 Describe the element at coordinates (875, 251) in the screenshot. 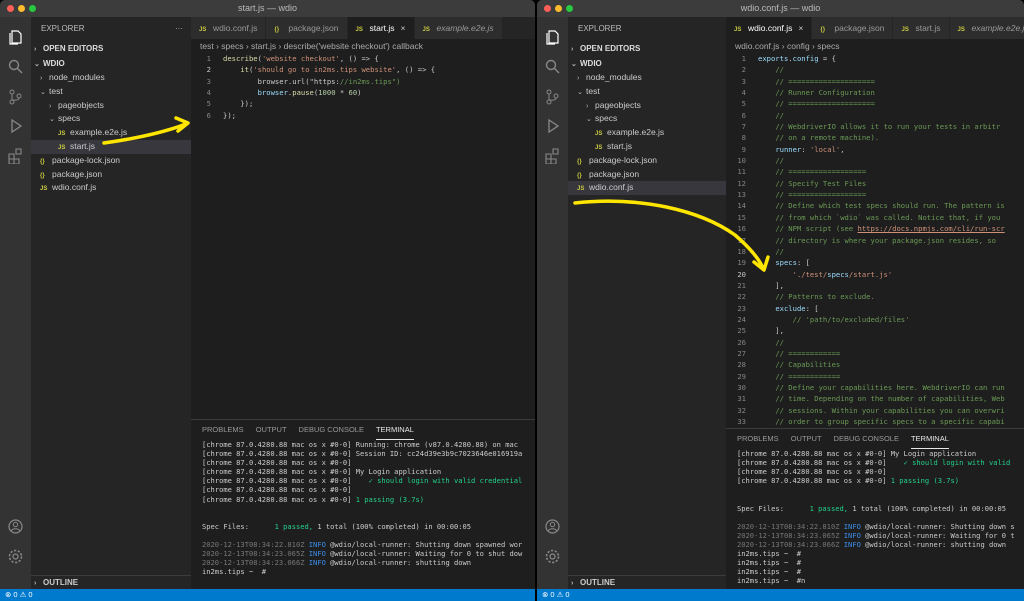

I see `code-line: 18 //` at that location.